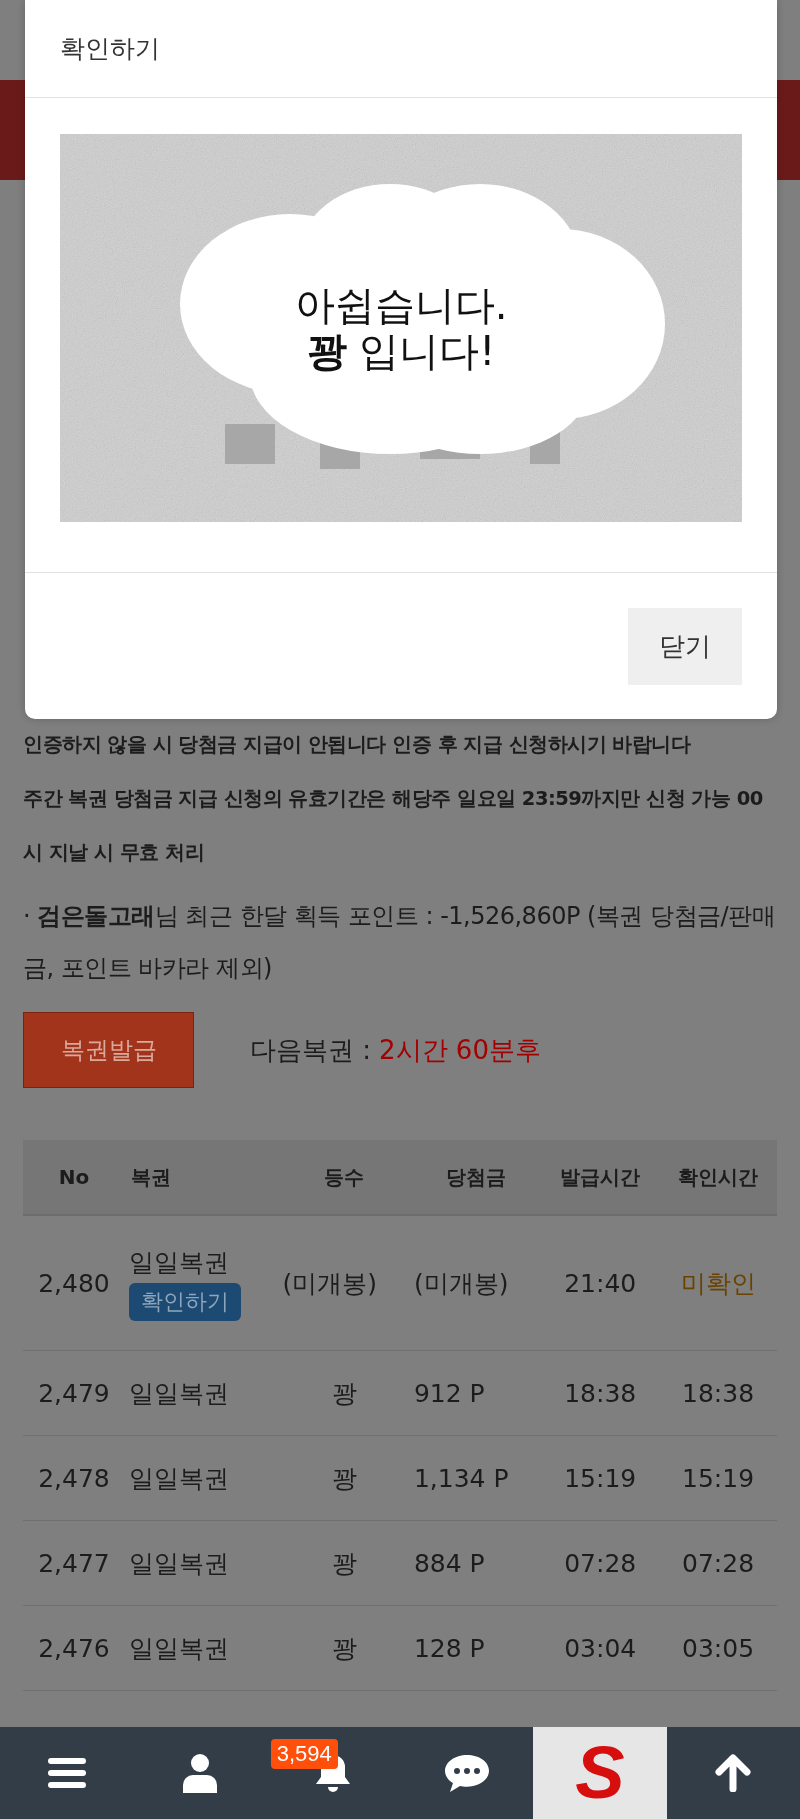 Image resolution: width=800 pixels, height=1819 pixels. What do you see at coordinates (184, 1301) in the screenshot?
I see `check-button: 확인하기` at bounding box center [184, 1301].